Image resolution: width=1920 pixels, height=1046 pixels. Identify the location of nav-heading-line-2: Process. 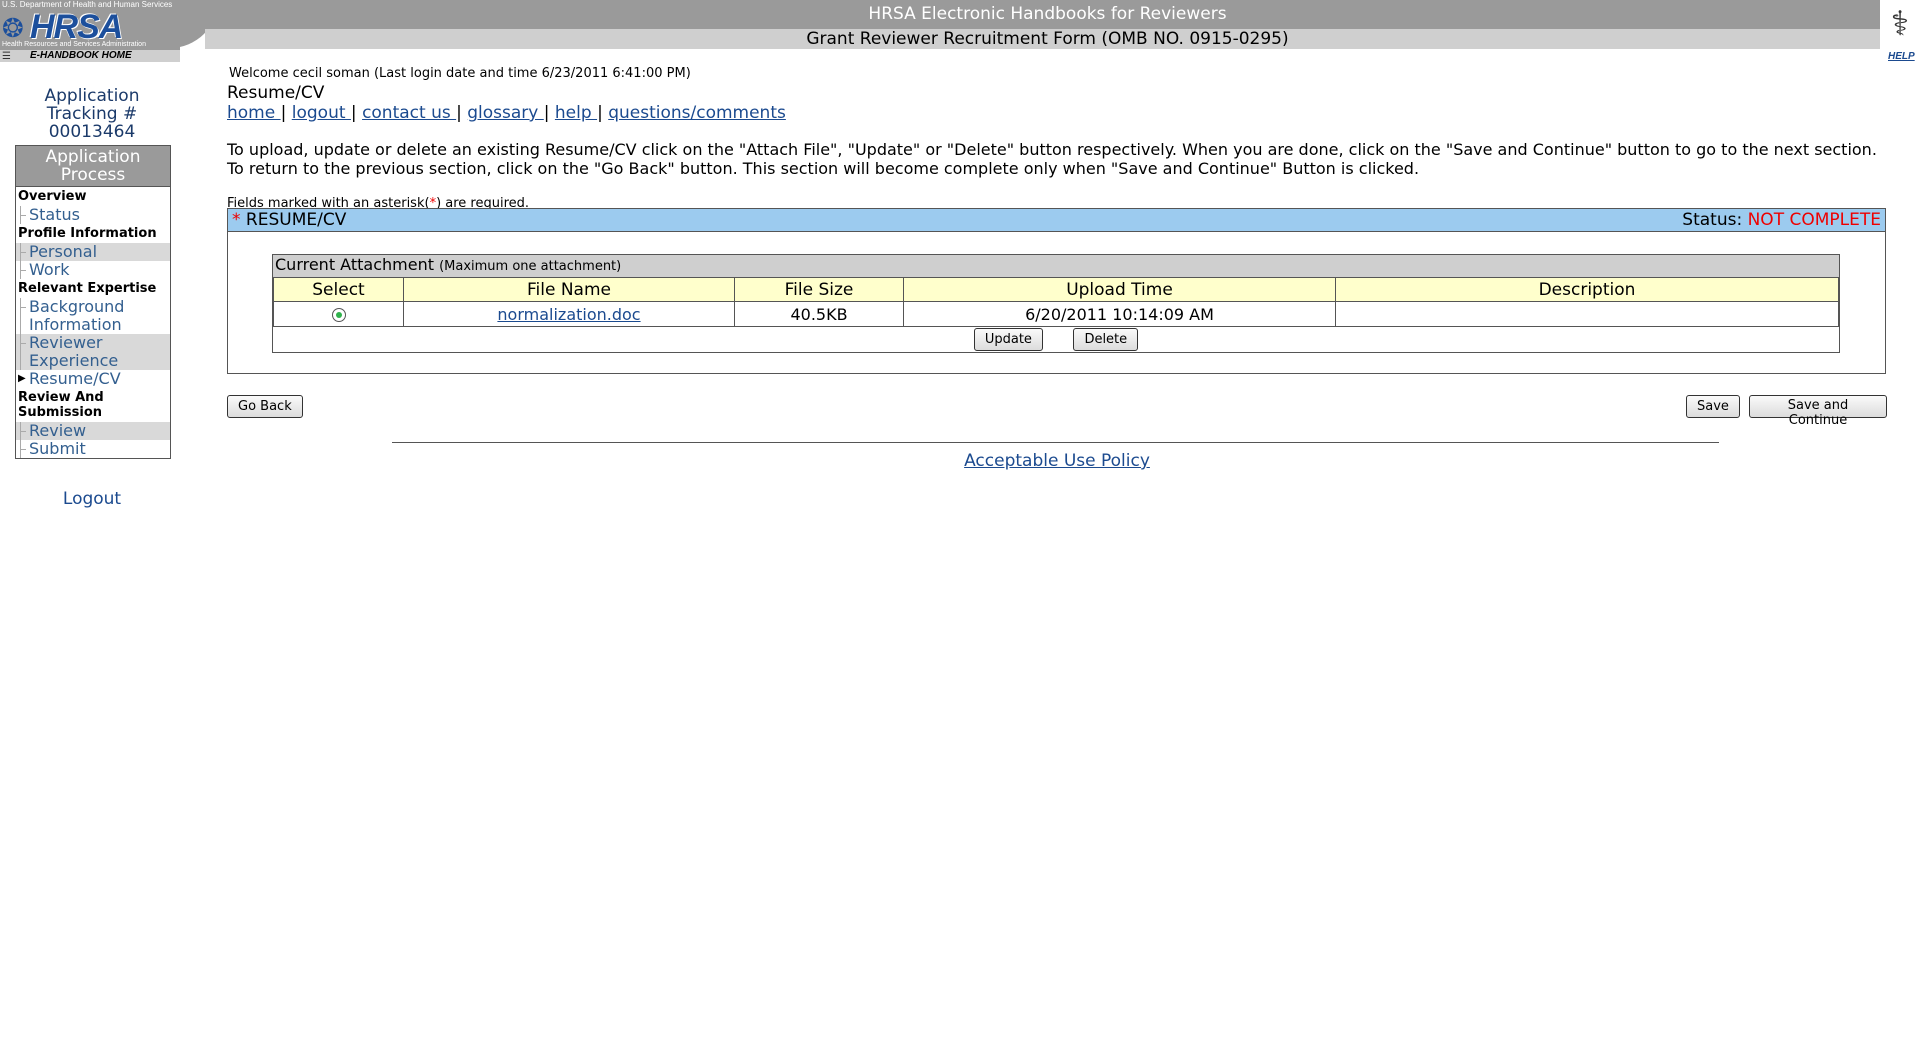
(93, 175).